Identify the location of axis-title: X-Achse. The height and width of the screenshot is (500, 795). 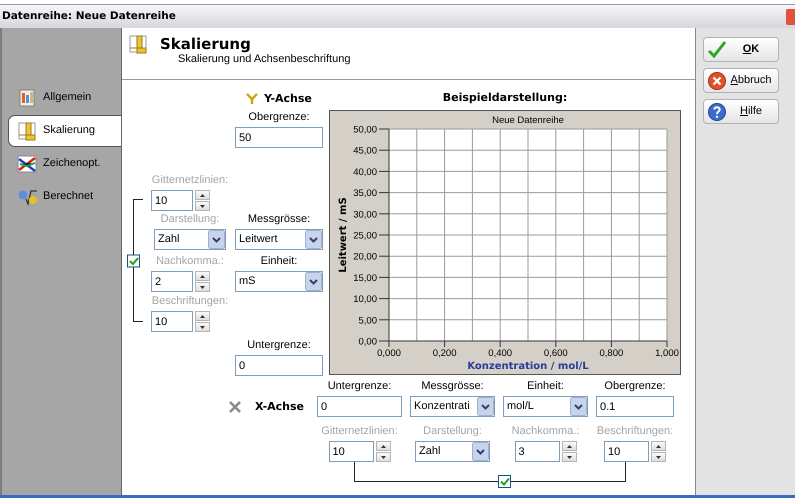
(279, 407).